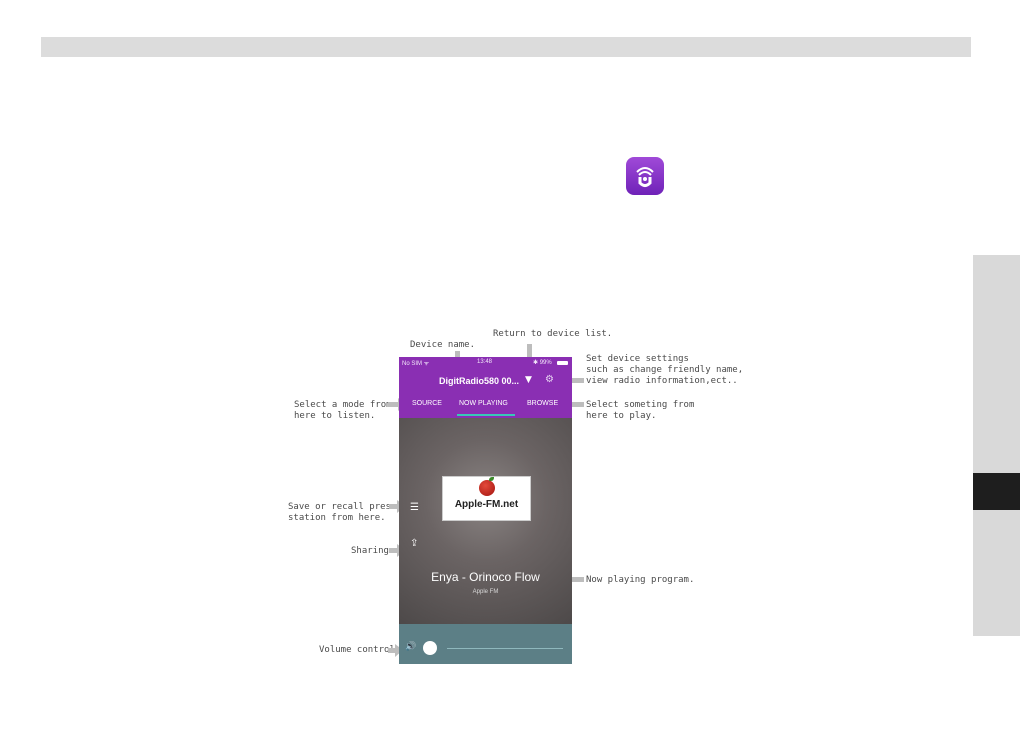  What do you see at coordinates (486, 498) in the screenshot?
I see `station-logo: Apple-FM.net` at bounding box center [486, 498].